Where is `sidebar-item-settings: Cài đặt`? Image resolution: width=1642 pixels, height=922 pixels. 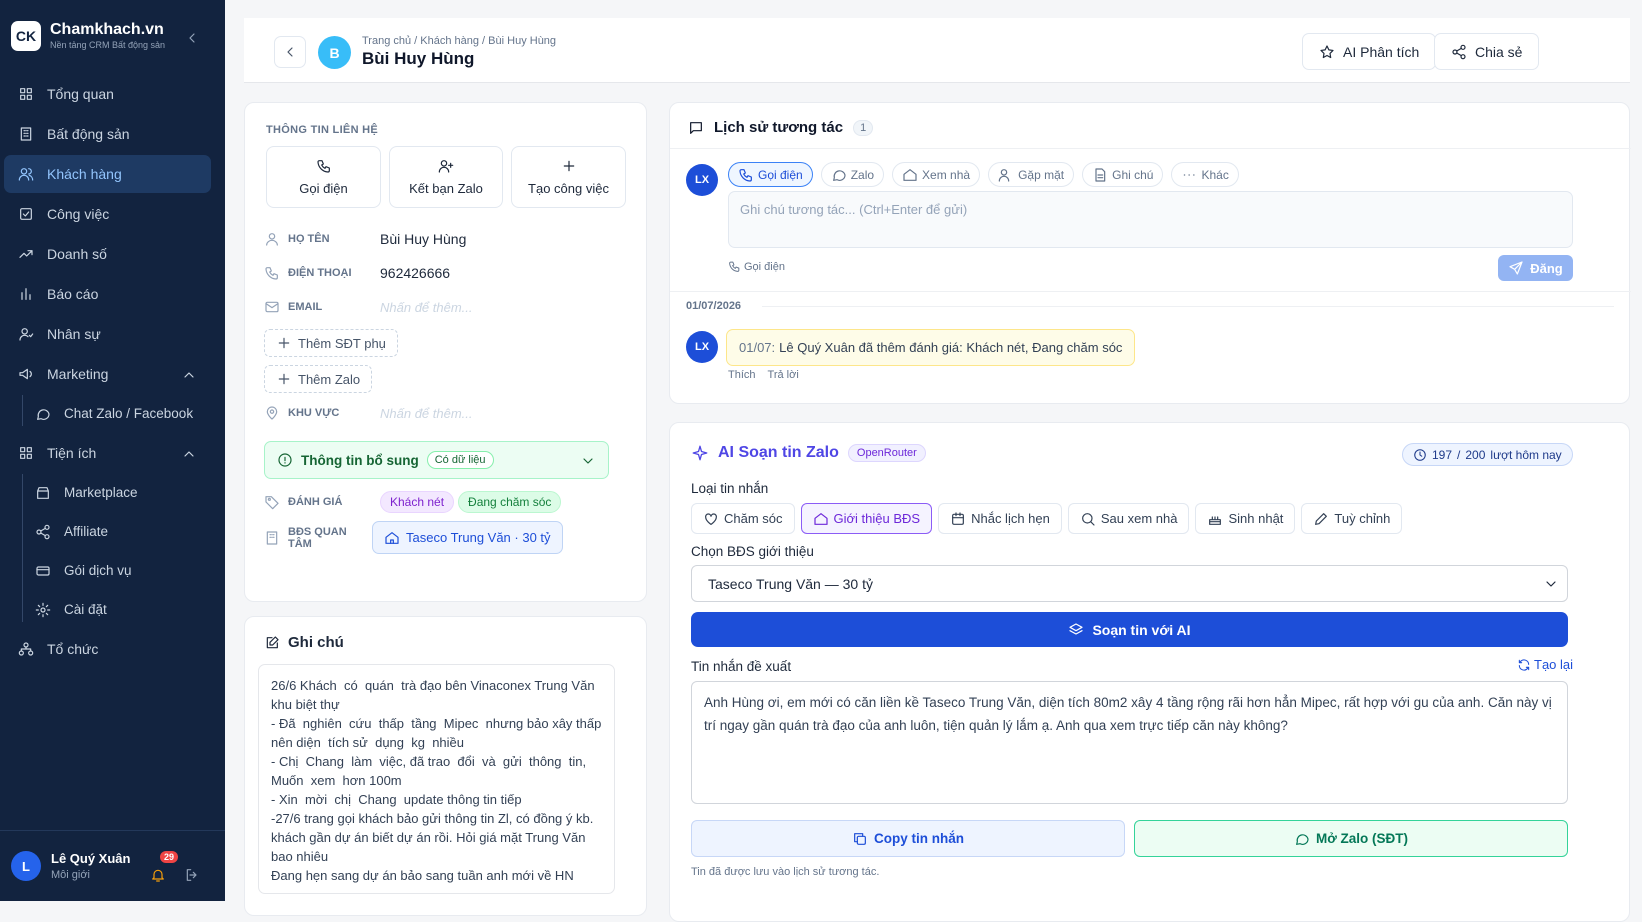 sidebar-item-settings: Cài đặt is located at coordinates (107, 609).